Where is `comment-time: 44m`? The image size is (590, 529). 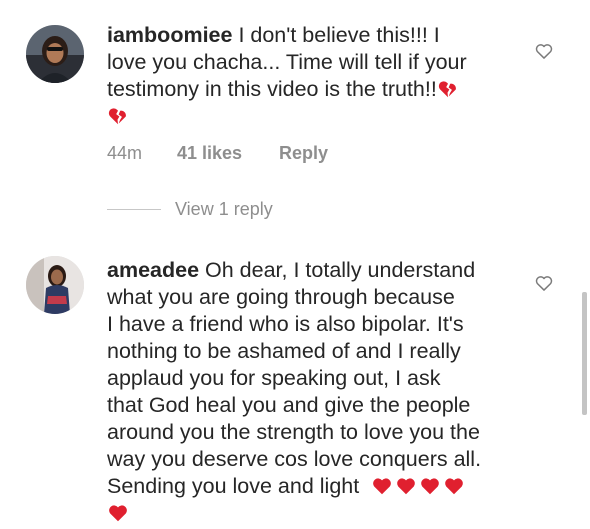 comment-time: 44m is located at coordinates (125, 153).